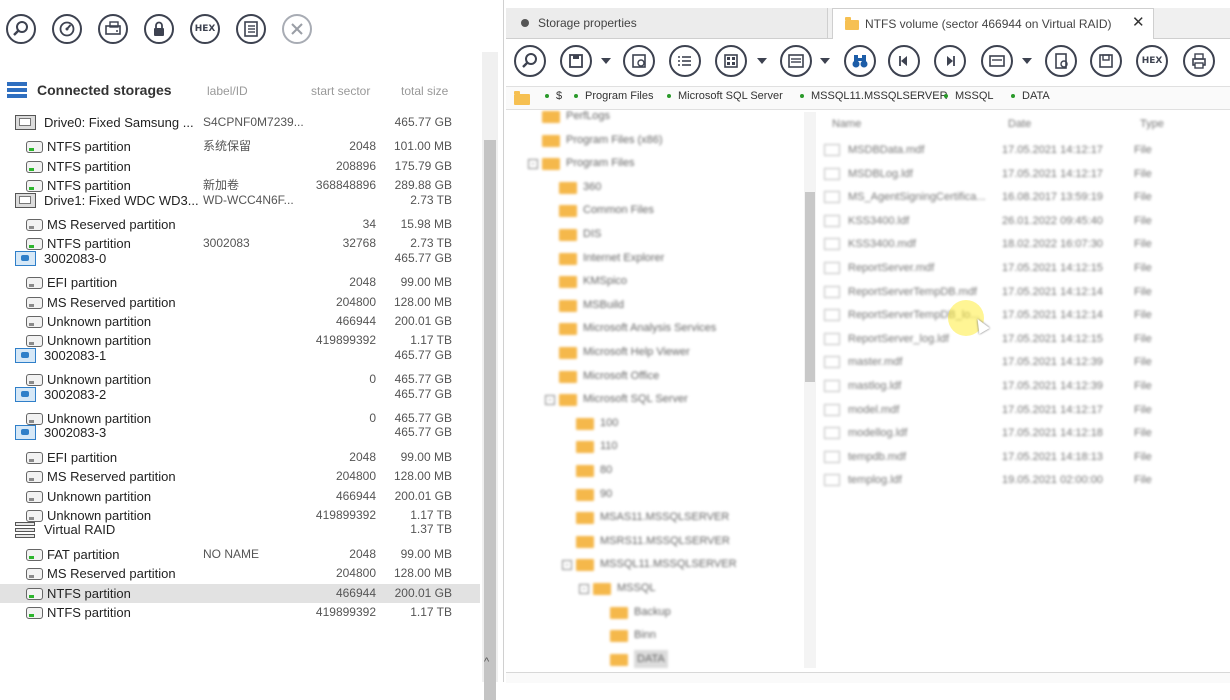 The image size is (1230, 700). What do you see at coordinates (950, 61) in the screenshot?
I see `next-button` at bounding box center [950, 61].